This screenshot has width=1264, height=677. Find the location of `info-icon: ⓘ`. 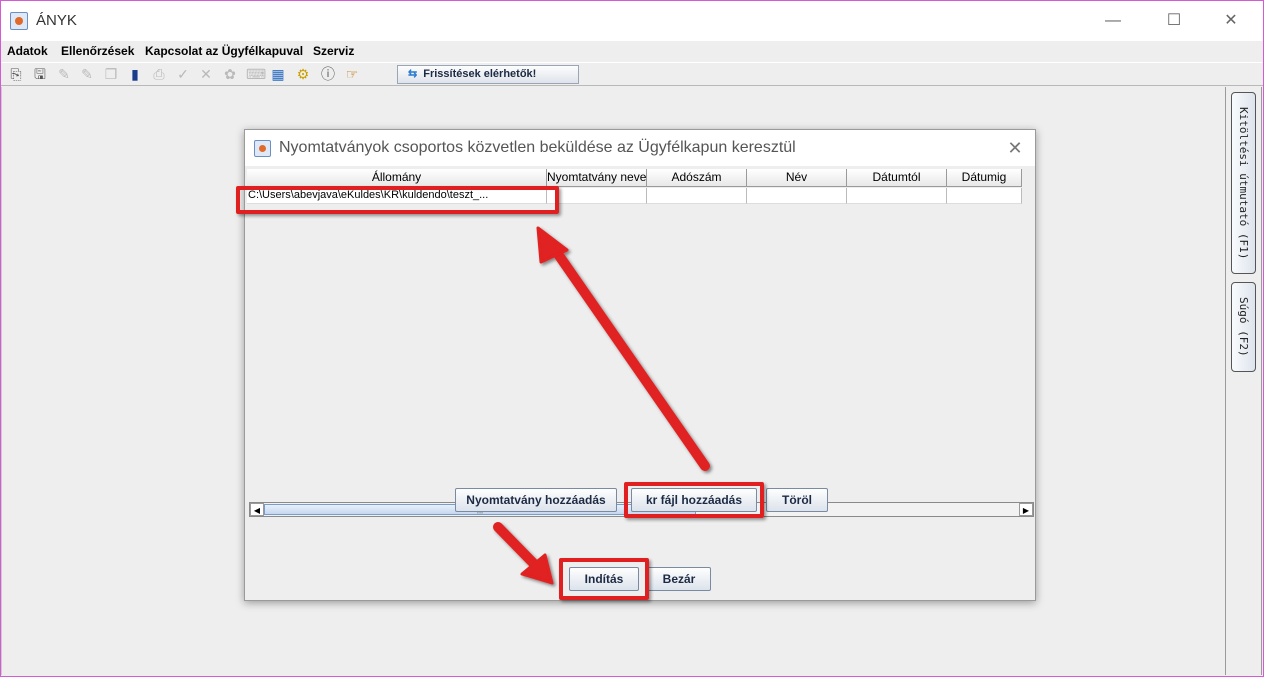

info-icon: ⓘ is located at coordinates (328, 74).